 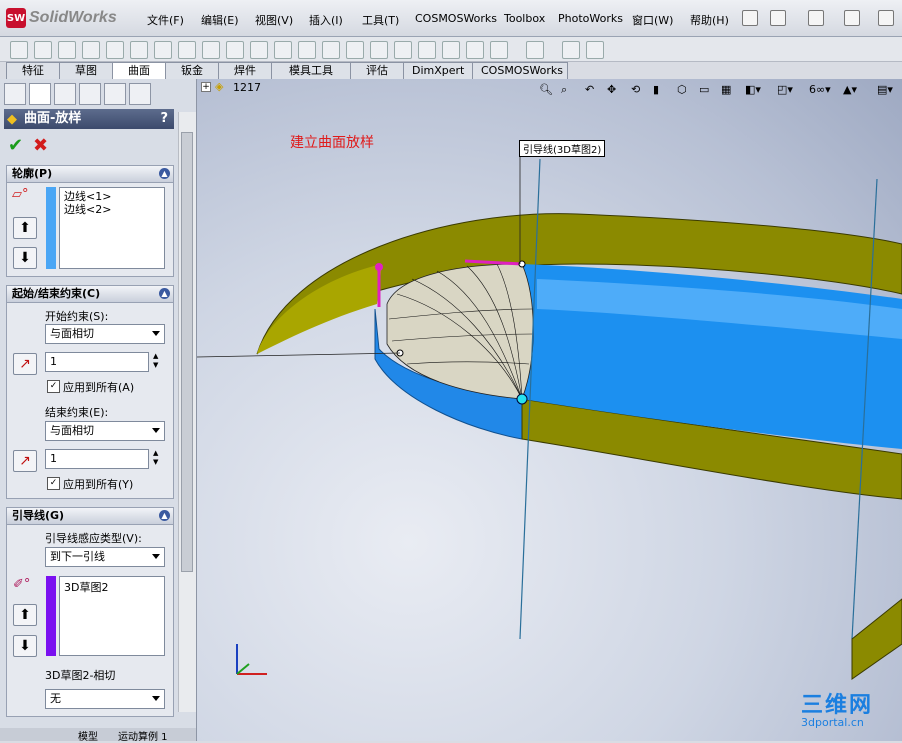 I want to click on constraints-group-header: 起始/结束约束(C) ▲, so click(x=90, y=294).